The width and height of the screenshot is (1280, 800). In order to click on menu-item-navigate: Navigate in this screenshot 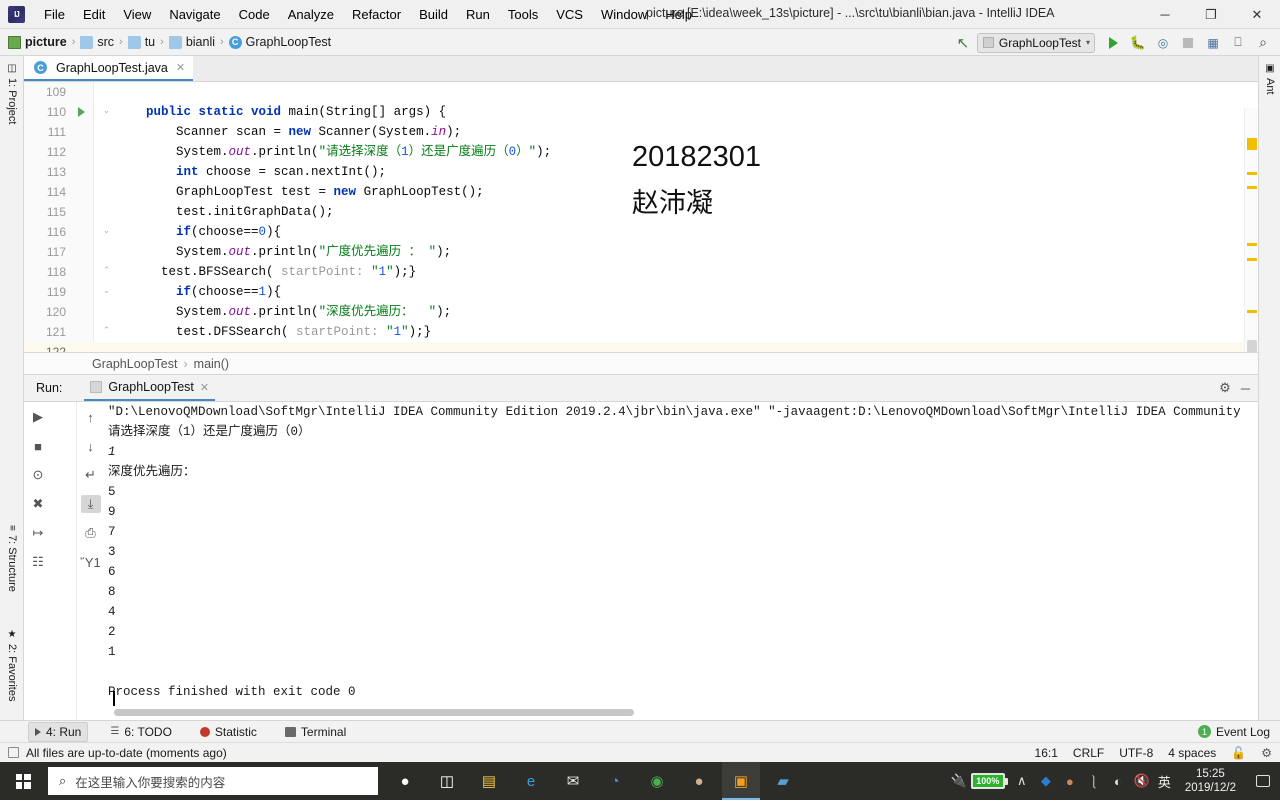, I will do `click(194, 14)`.